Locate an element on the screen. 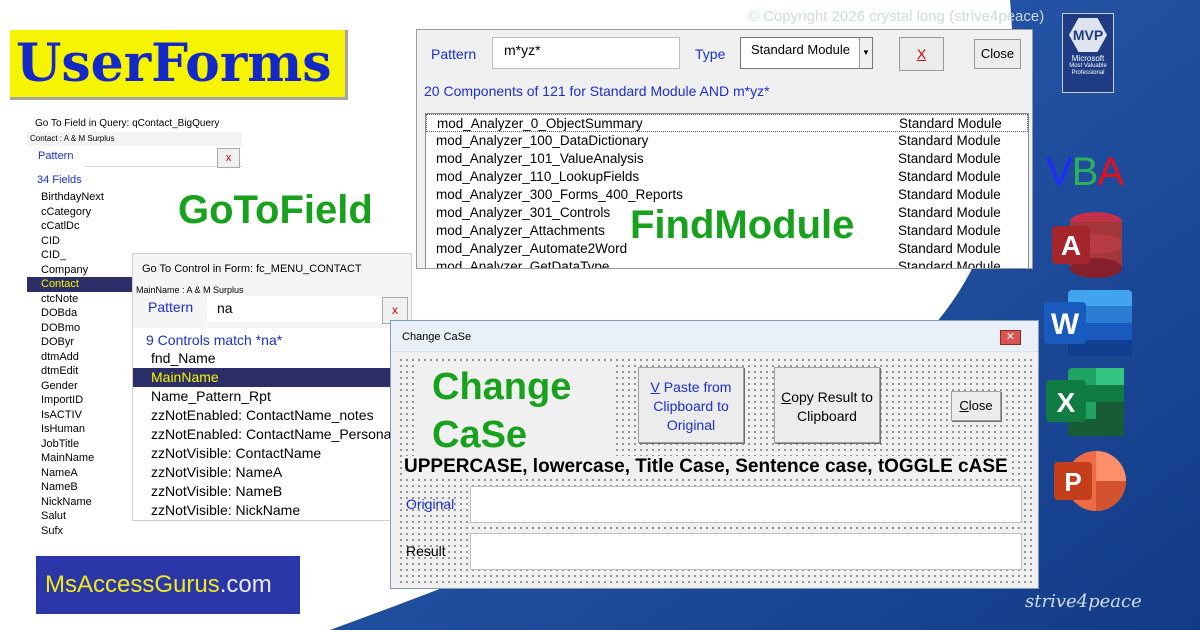 This screenshot has width=1200, height=630. vba-logo: VBA is located at coordinates (1085, 172).